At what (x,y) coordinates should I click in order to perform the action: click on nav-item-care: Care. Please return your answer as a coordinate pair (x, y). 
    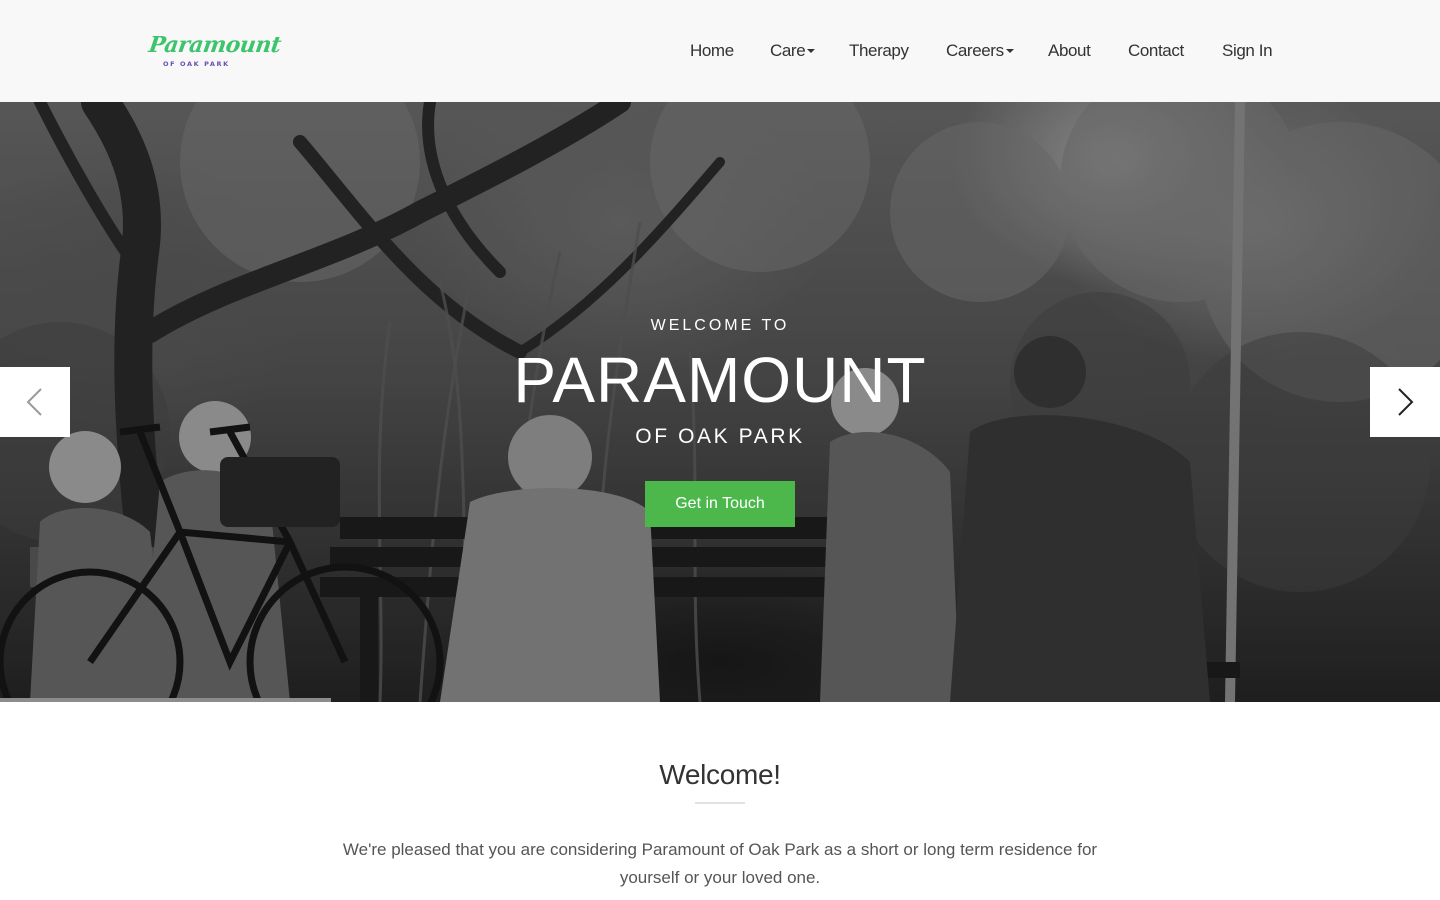
    Looking at the image, I should click on (793, 51).